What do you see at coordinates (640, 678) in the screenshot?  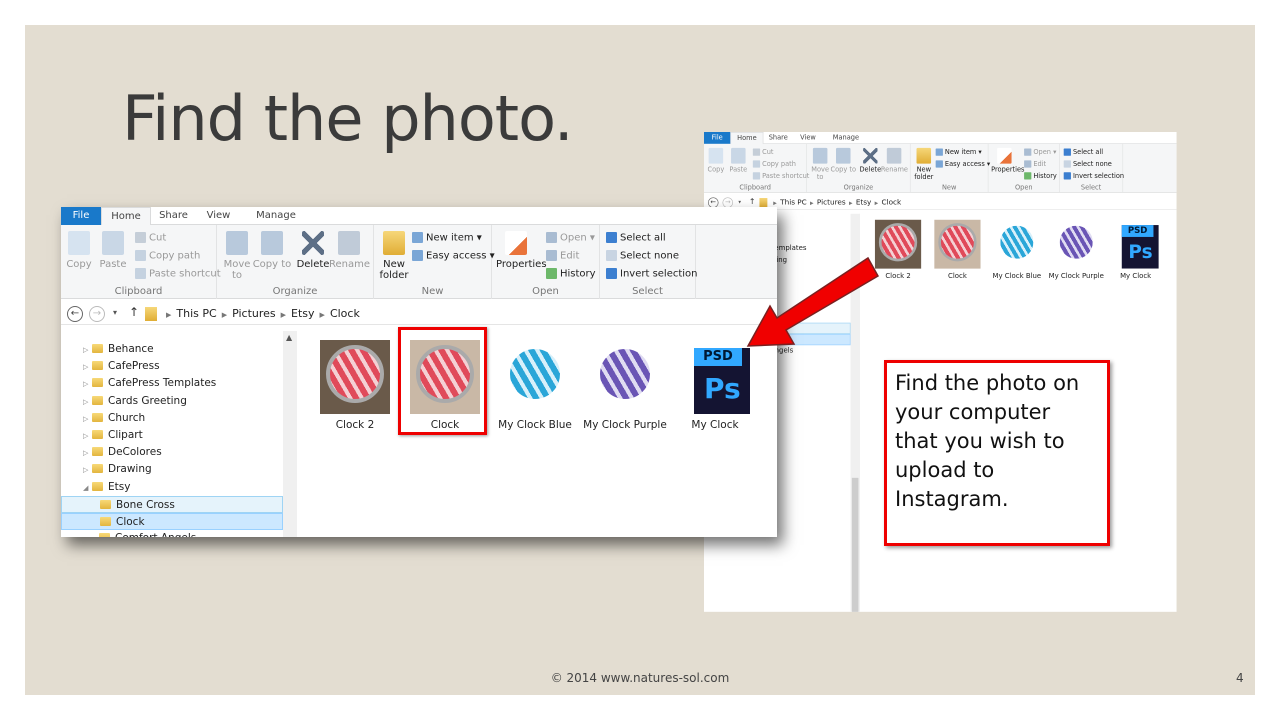 I see `footer-copyright: © 2014 www.natures-sol.com` at bounding box center [640, 678].